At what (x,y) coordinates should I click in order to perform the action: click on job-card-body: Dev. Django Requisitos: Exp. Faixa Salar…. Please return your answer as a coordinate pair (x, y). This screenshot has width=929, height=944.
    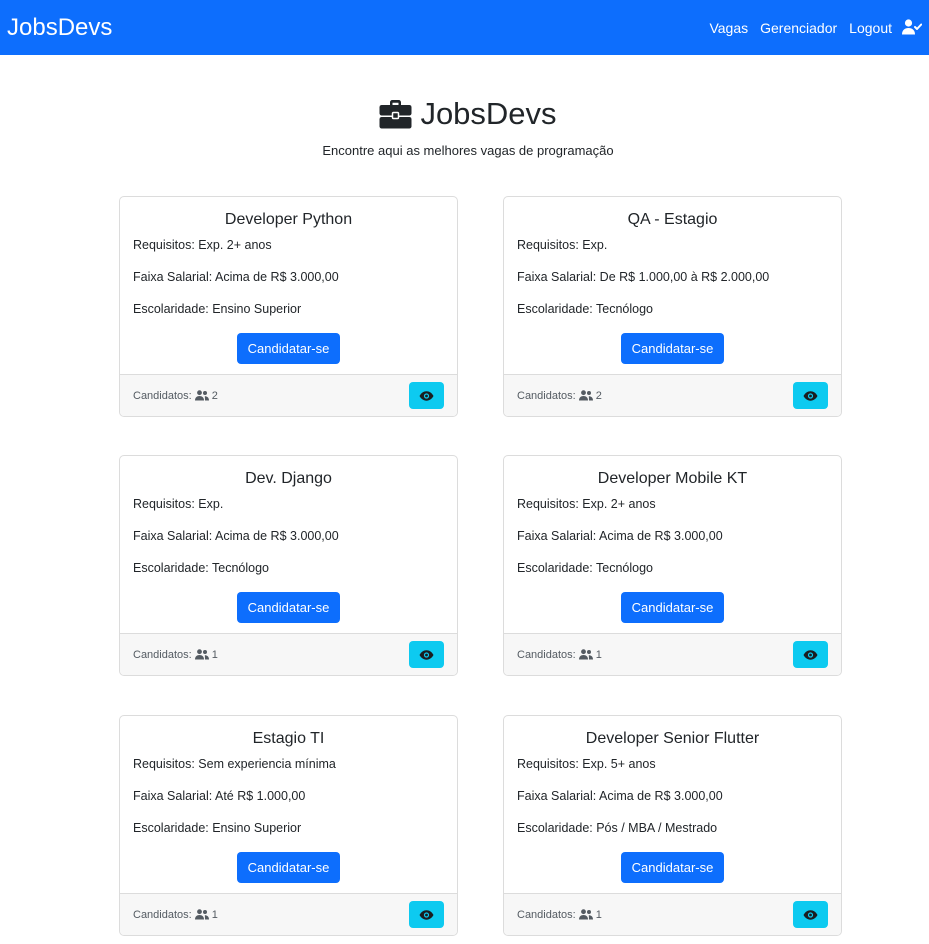
    Looking at the image, I should click on (288, 545).